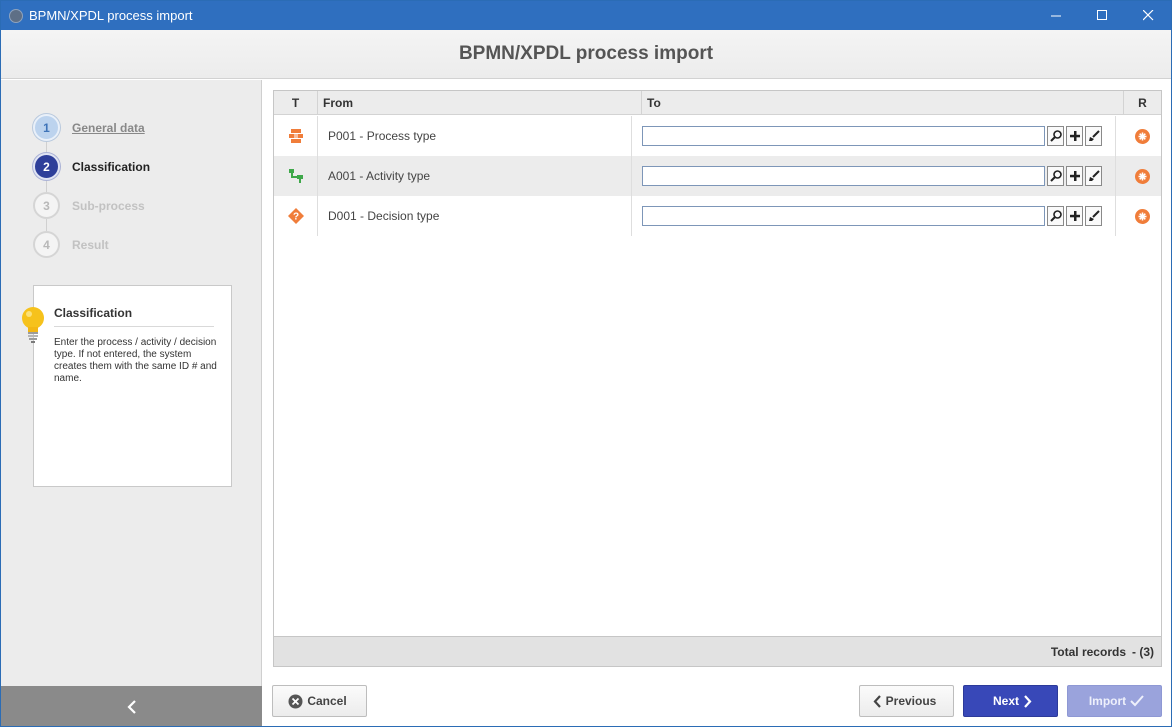 The width and height of the screenshot is (1172, 727). Describe the element at coordinates (46, 127) in the screenshot. I see `step-number: 1` at that location.